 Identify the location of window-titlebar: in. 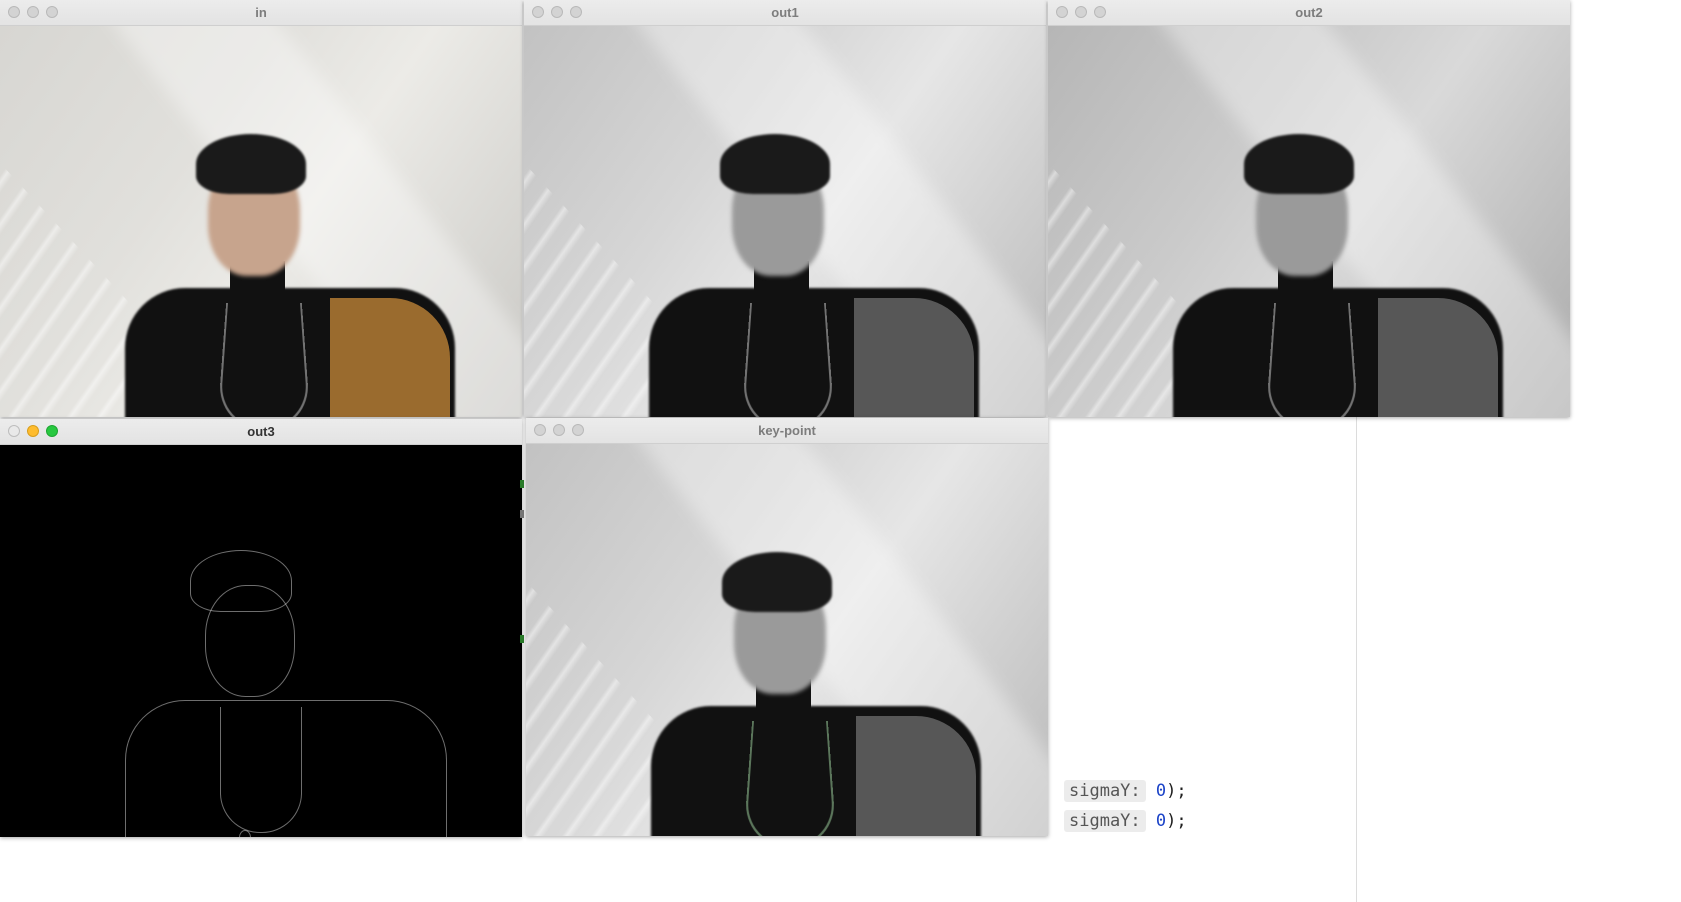
(261, 13).